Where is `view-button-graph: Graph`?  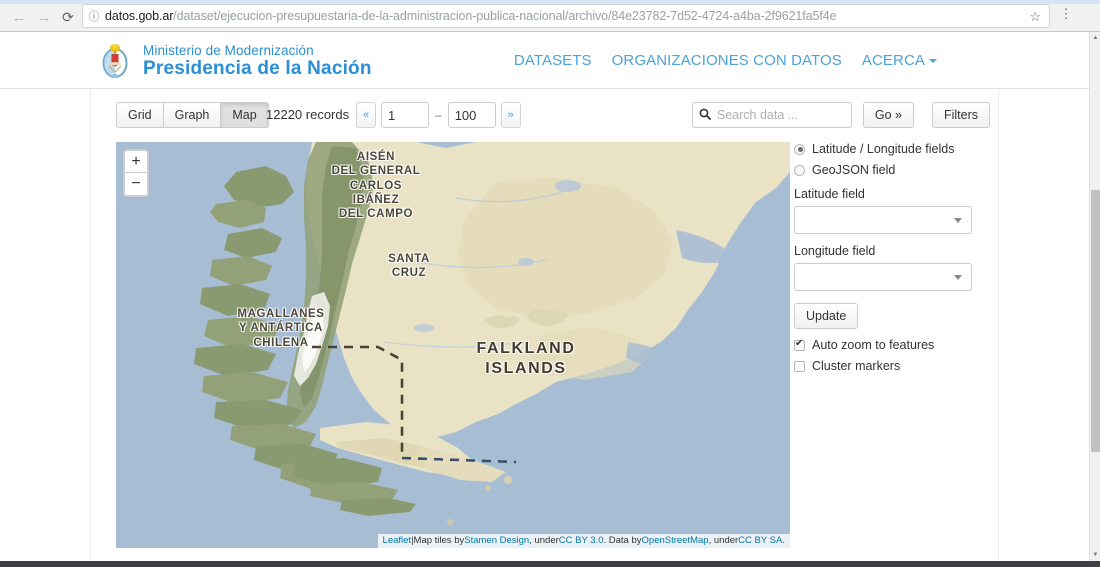
view-button-graph: Graph is located at coordinates (192, 115).